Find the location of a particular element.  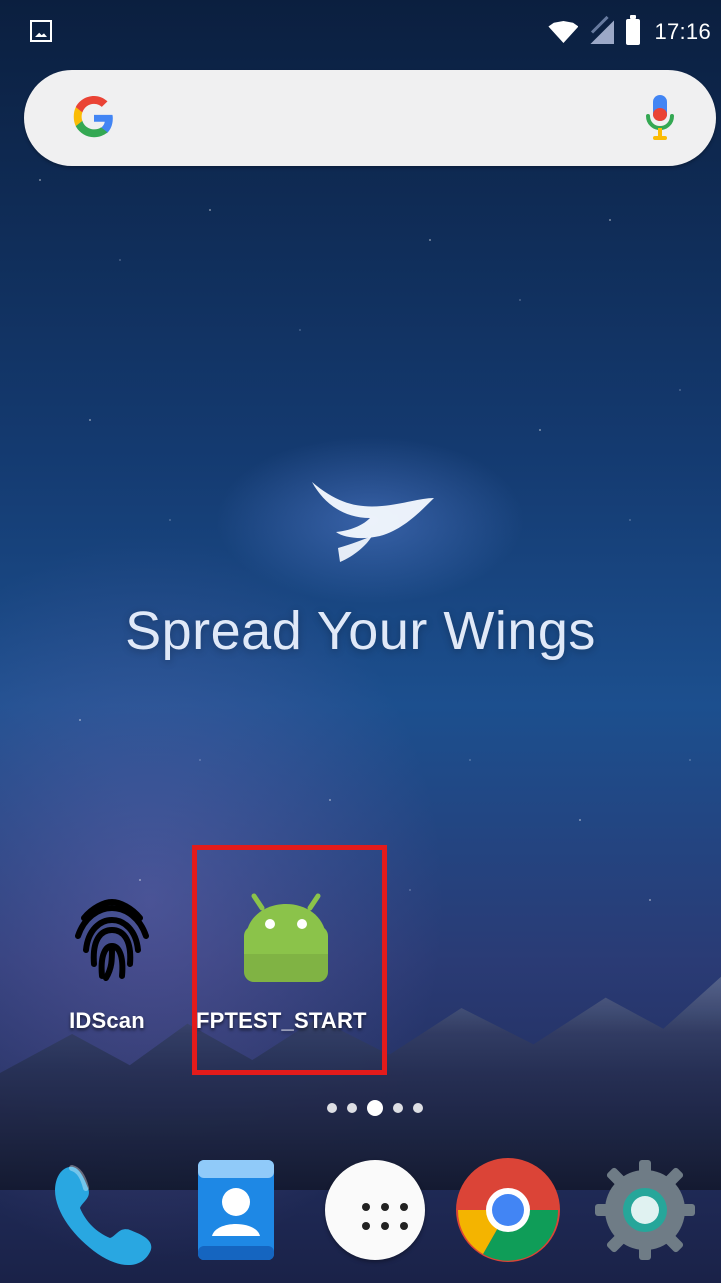

microphone-icon is located at coordinates (660, 118).